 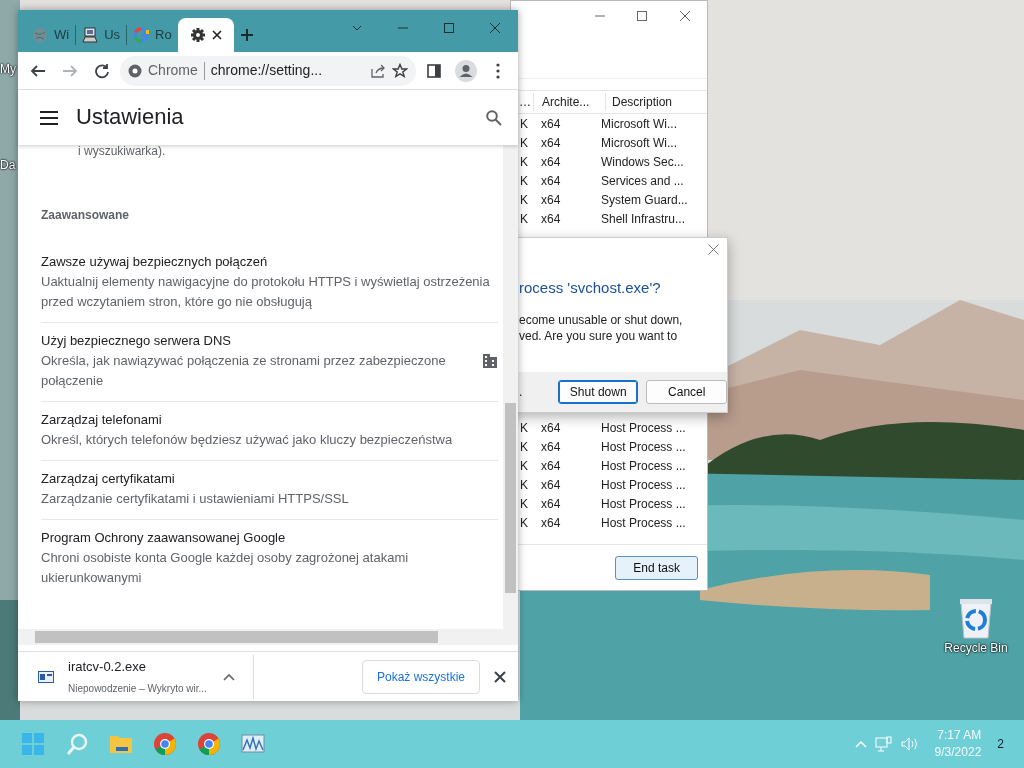 What do you see at coordinates (269, 420) in the screenshot?
I see `setting-title: Zarządzaj telefonami` at bounding box center [269, 420].